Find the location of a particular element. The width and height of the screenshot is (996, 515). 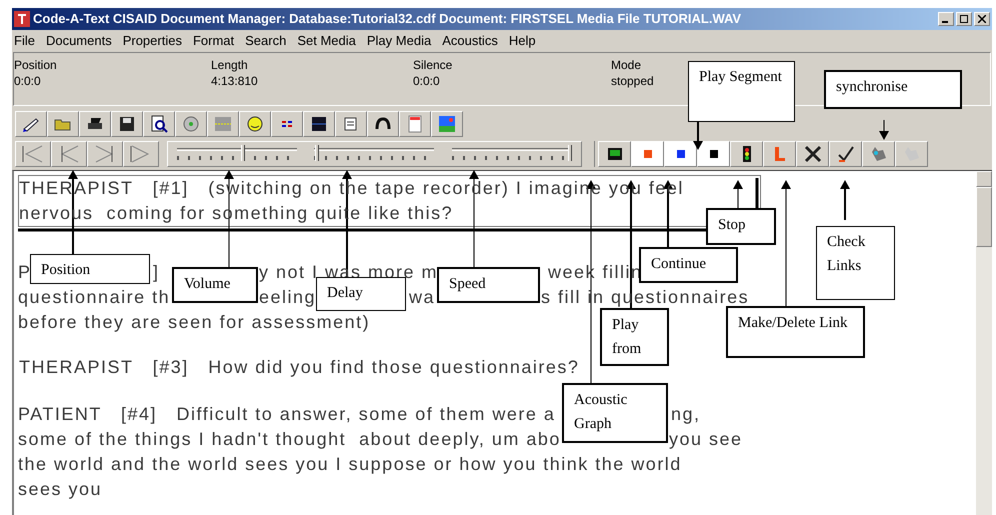

transcript-text: the world and the world sees you I suppose or how you think the world is located at coordinates (350, 464).